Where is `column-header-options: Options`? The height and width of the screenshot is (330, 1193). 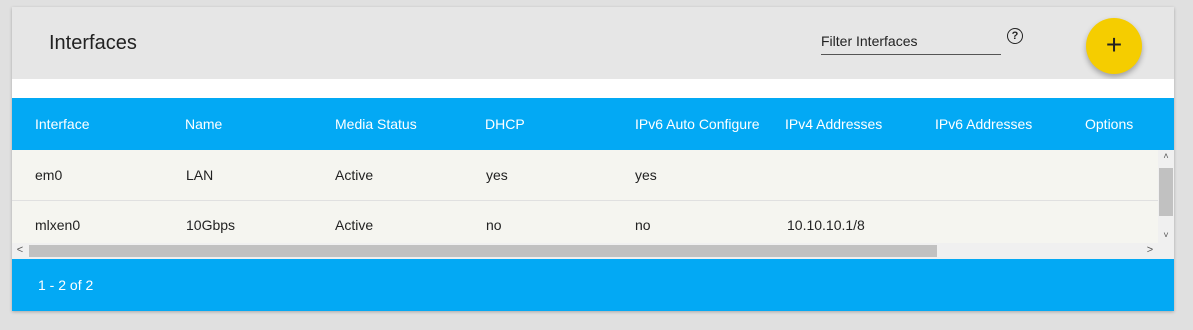 column-header-options: Options is located at coordinates (1109, 124).